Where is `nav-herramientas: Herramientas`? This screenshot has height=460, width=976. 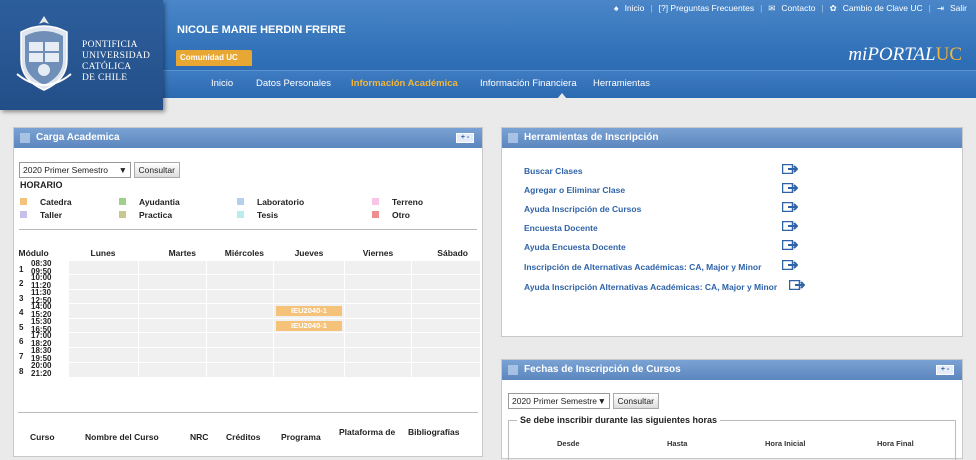
nav-herramientas: Herramientas is located at coordinates (621, 83).